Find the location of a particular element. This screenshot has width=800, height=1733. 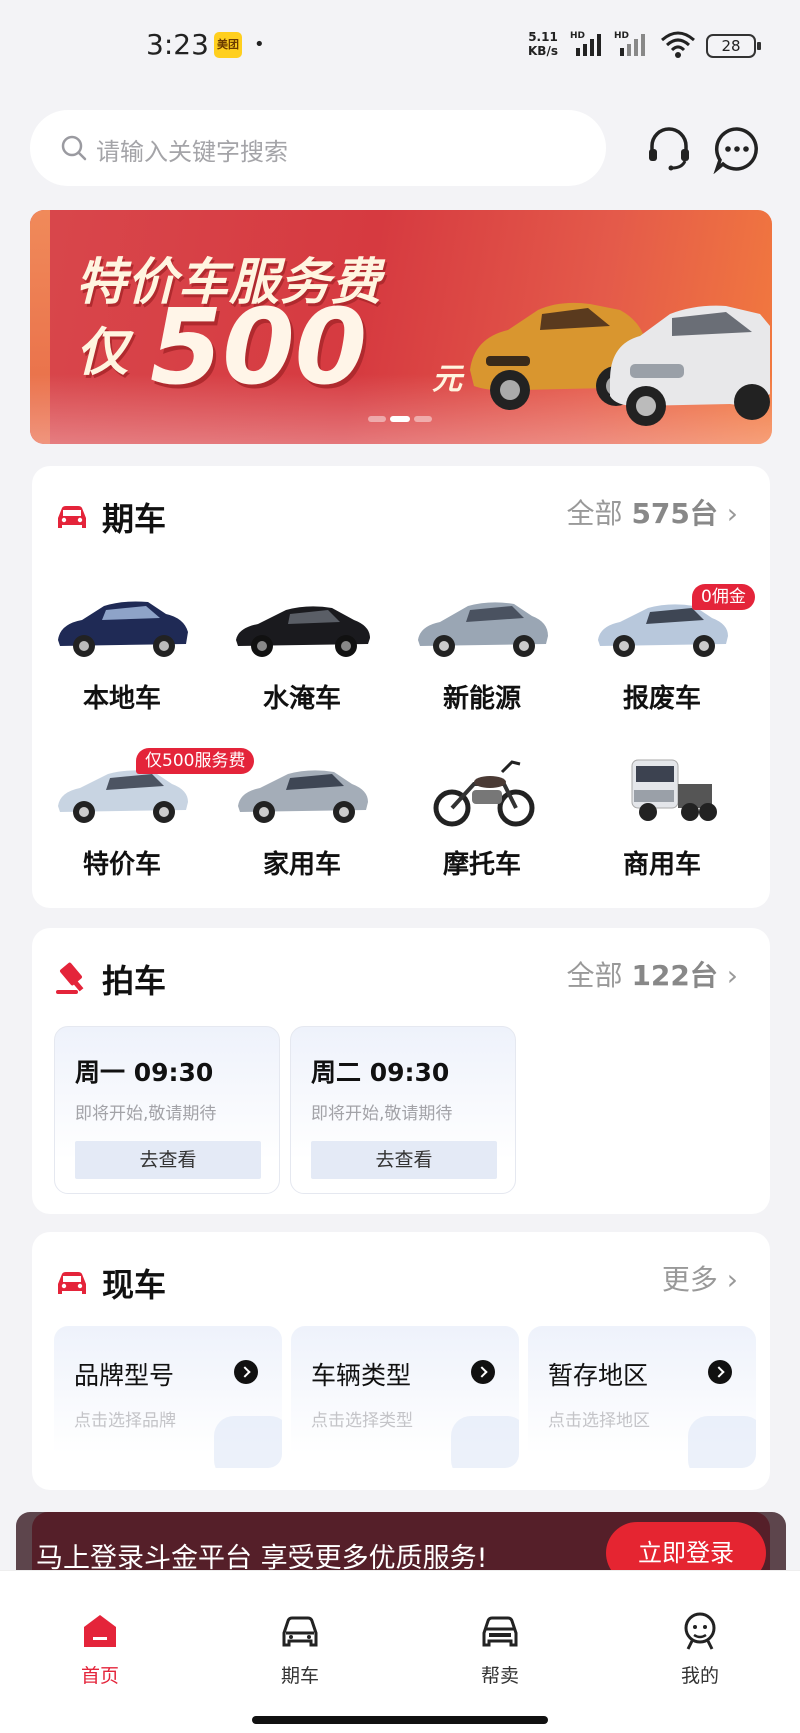

auction-time: 周一 09:30 is located at coordinates (144, 1072).